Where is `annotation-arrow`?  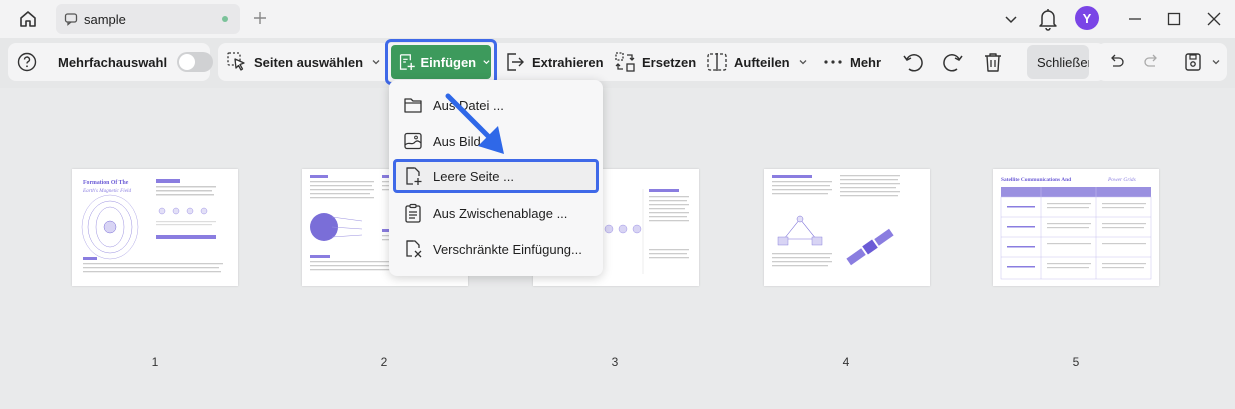
annotation-arrow is located at coordinates (474, 123).